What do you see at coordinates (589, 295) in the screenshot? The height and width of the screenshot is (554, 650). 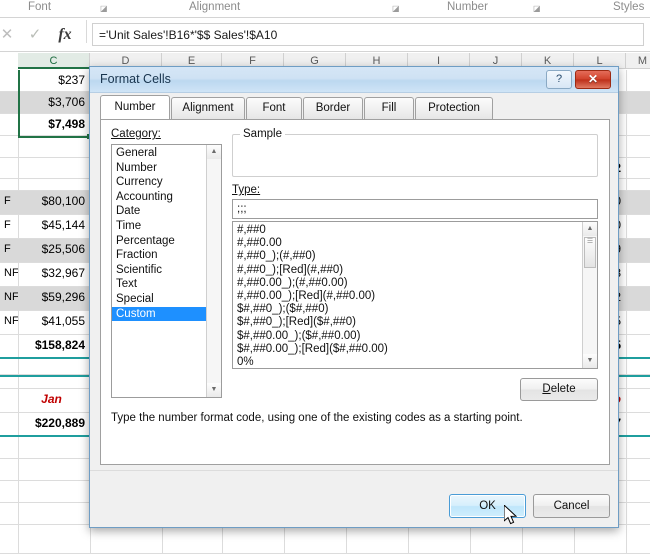 I see `type-scrollbar: ▲ ☰ ▼` at bounding box center [589, 295].